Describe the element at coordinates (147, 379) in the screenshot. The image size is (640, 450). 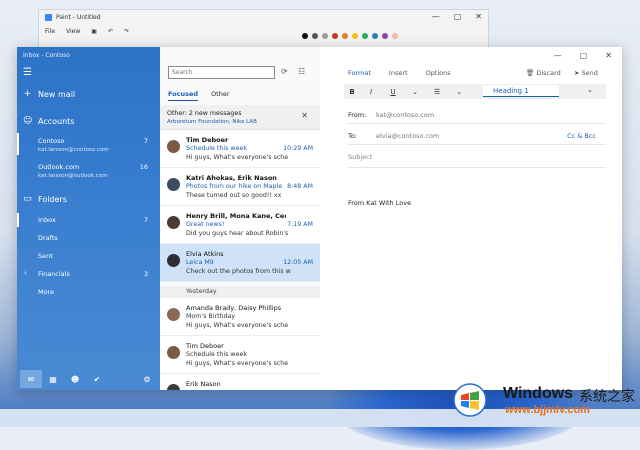
I see `gear-icon: ⚙` at that location.